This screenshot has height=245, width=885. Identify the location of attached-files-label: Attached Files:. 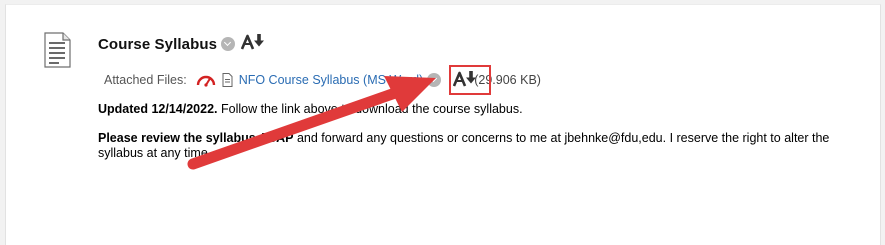
(145, 80).